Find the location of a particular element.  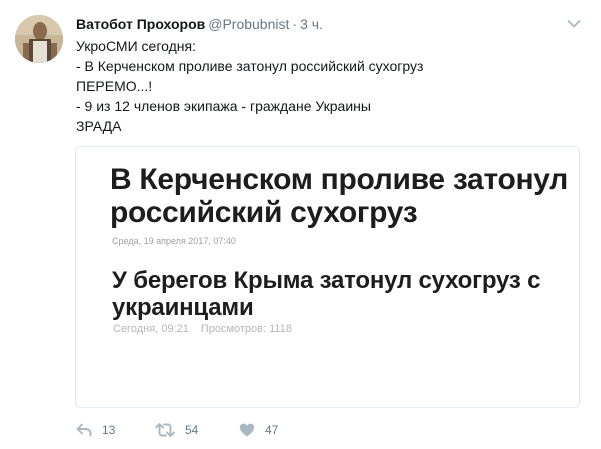

author-name: Ватобот Прохоров is located at coordinates (140, 24).